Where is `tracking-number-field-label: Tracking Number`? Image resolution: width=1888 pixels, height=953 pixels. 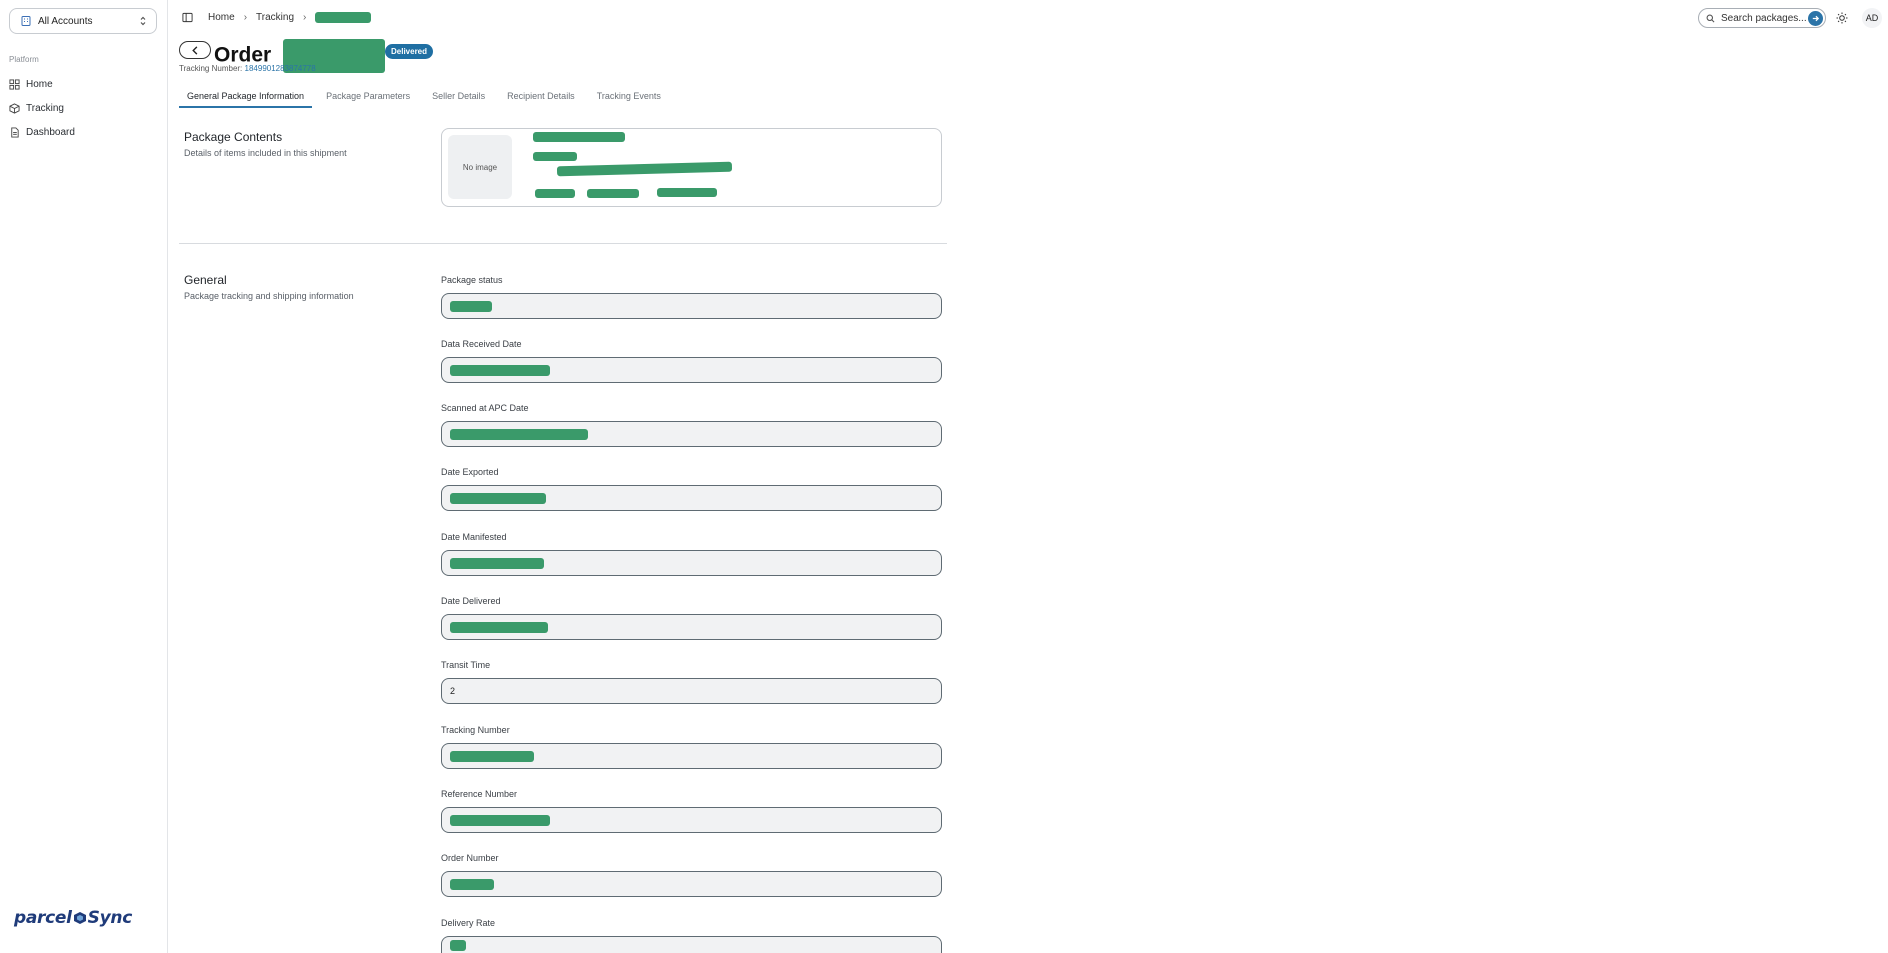
tracking-number-field-label: Tracking Number is located at coordinates (475, 730).